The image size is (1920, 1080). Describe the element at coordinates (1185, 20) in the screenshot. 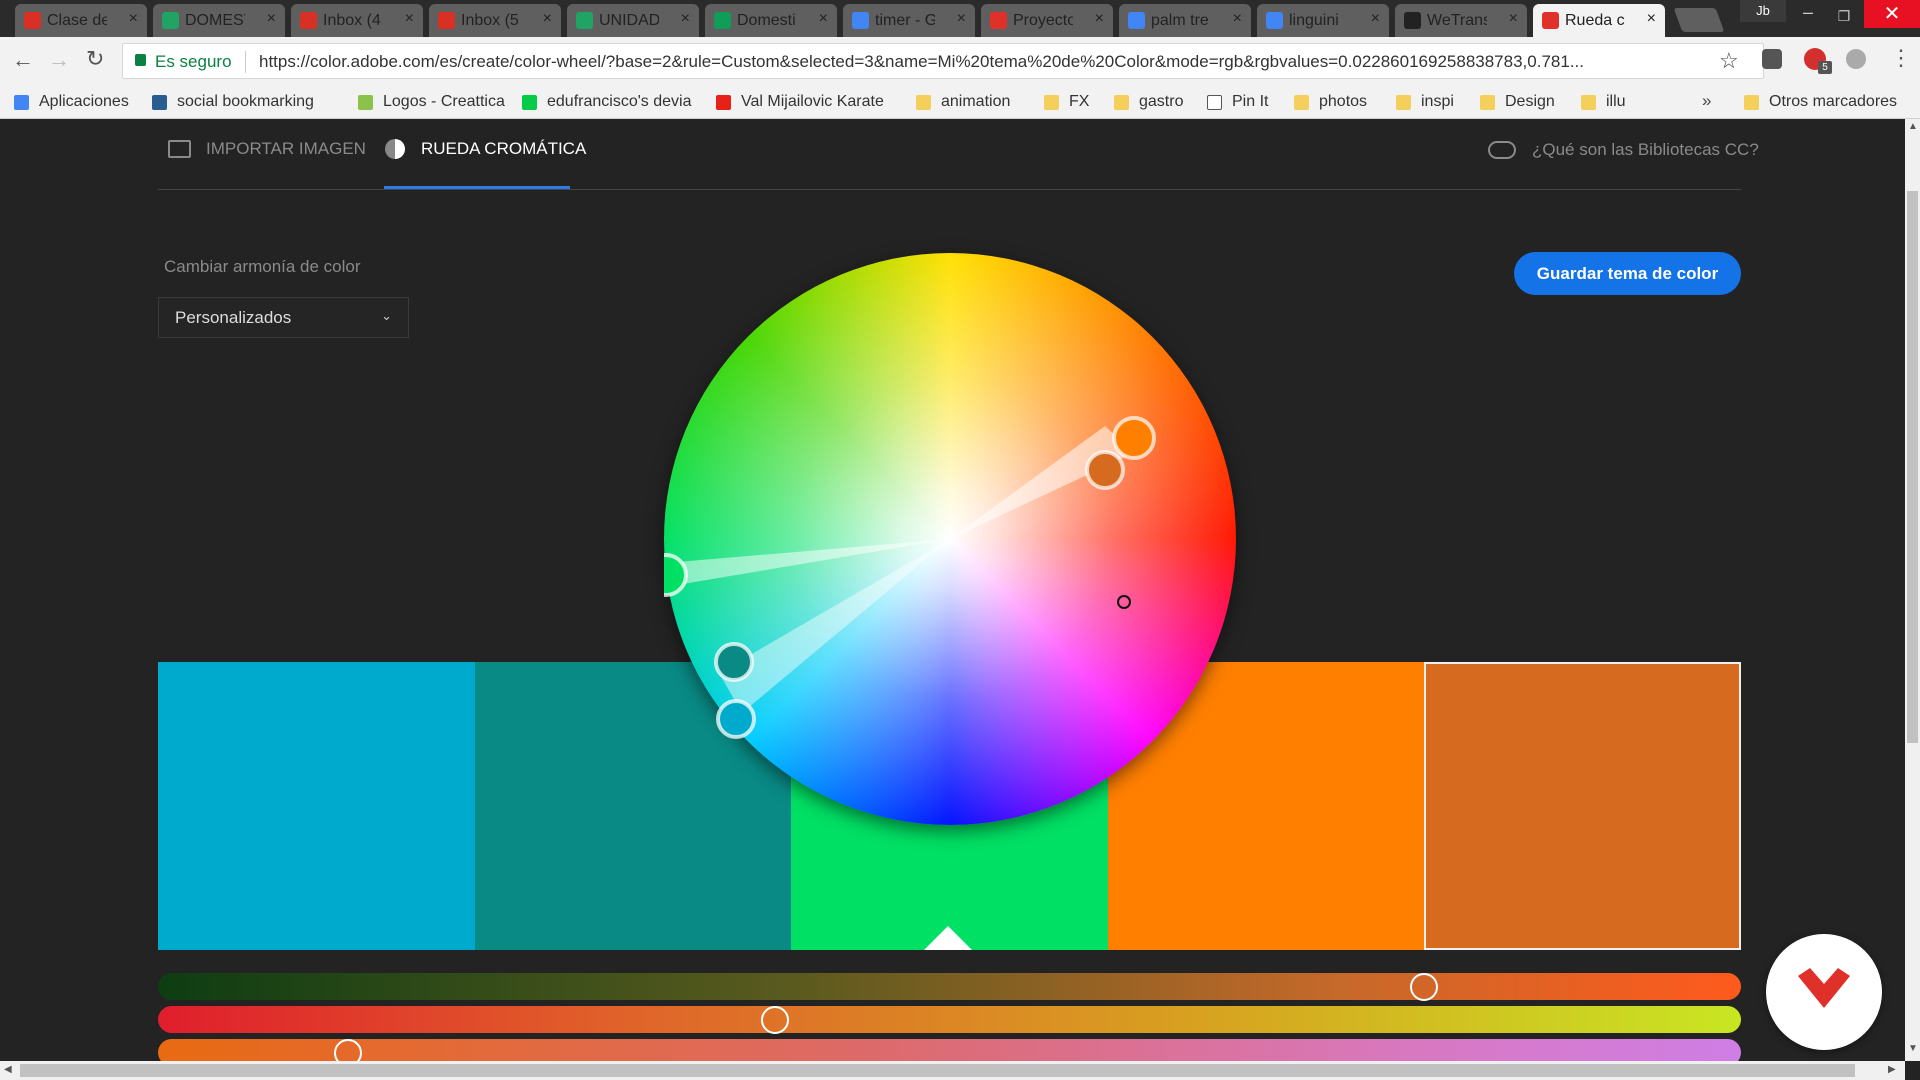

I see `browser-tab: palm tre ×` at that location.